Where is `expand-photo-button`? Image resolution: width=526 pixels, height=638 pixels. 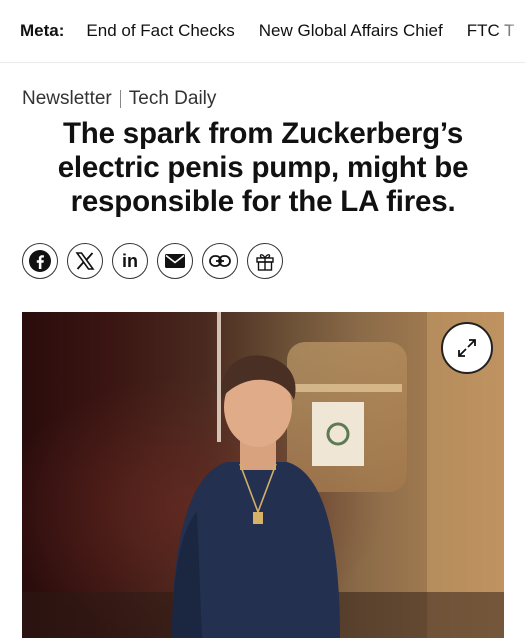 expand-photo-button is located at coordinates (467, 348).